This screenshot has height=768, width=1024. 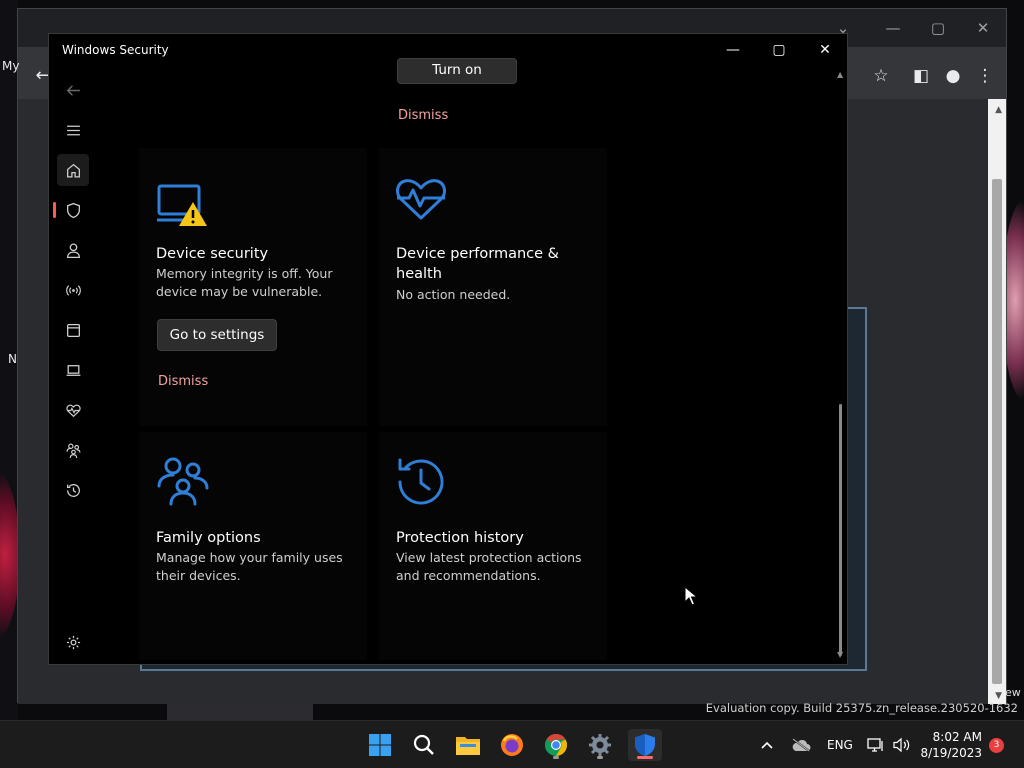 I want to click on volume-icon, so click(x=901, y=745).